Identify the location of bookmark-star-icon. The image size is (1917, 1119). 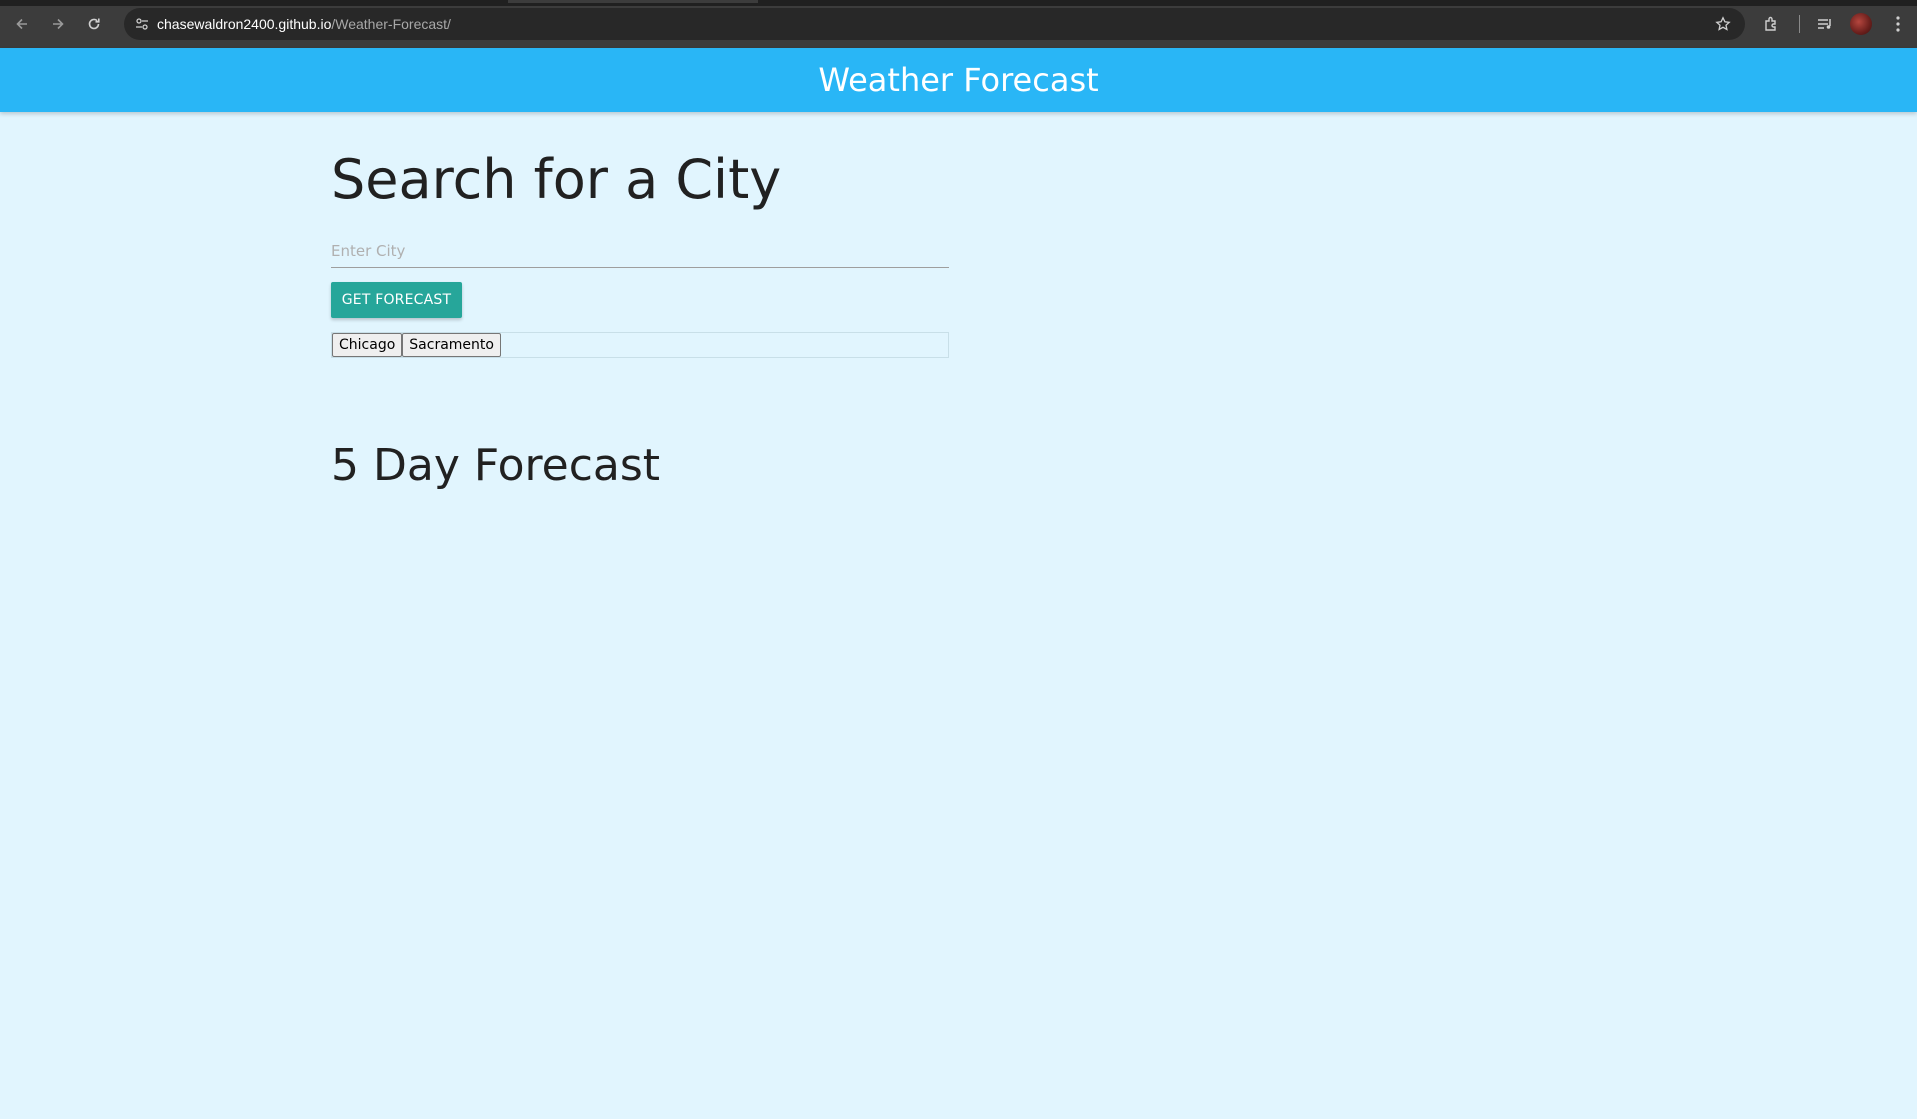
(1723, 24).